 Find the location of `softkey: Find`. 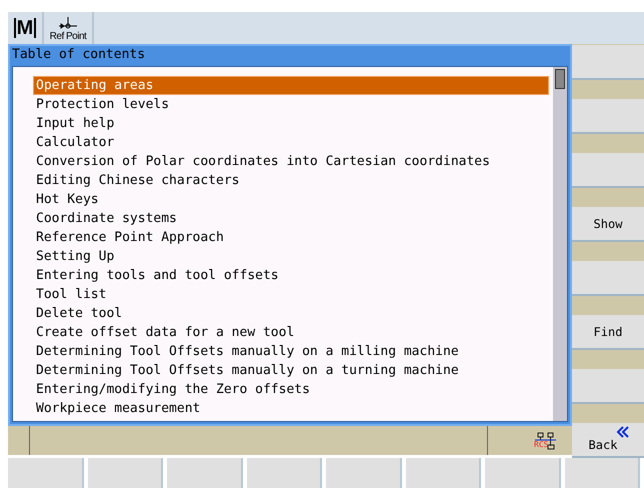

softkey: Find is located at coordinates (608, 332).